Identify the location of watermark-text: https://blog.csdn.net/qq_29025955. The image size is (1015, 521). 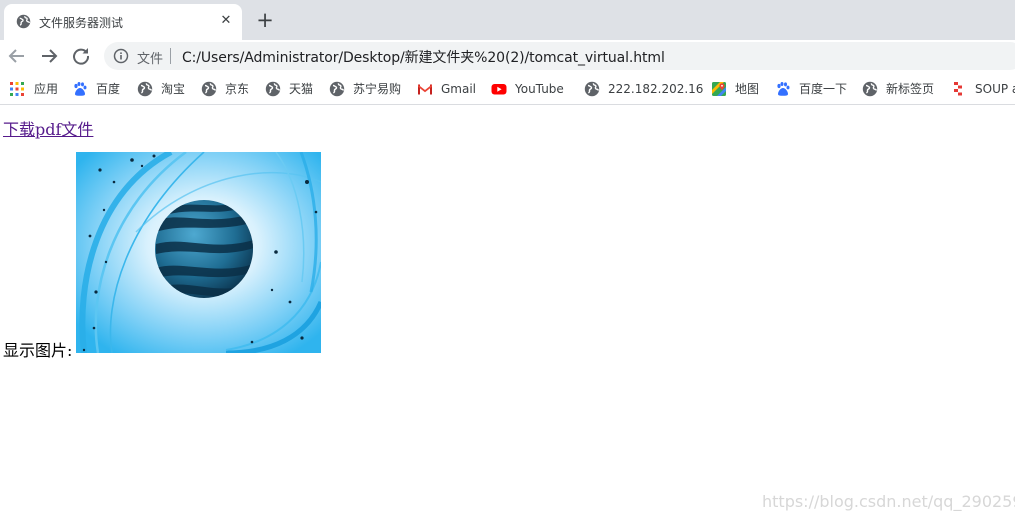
(888, 501).